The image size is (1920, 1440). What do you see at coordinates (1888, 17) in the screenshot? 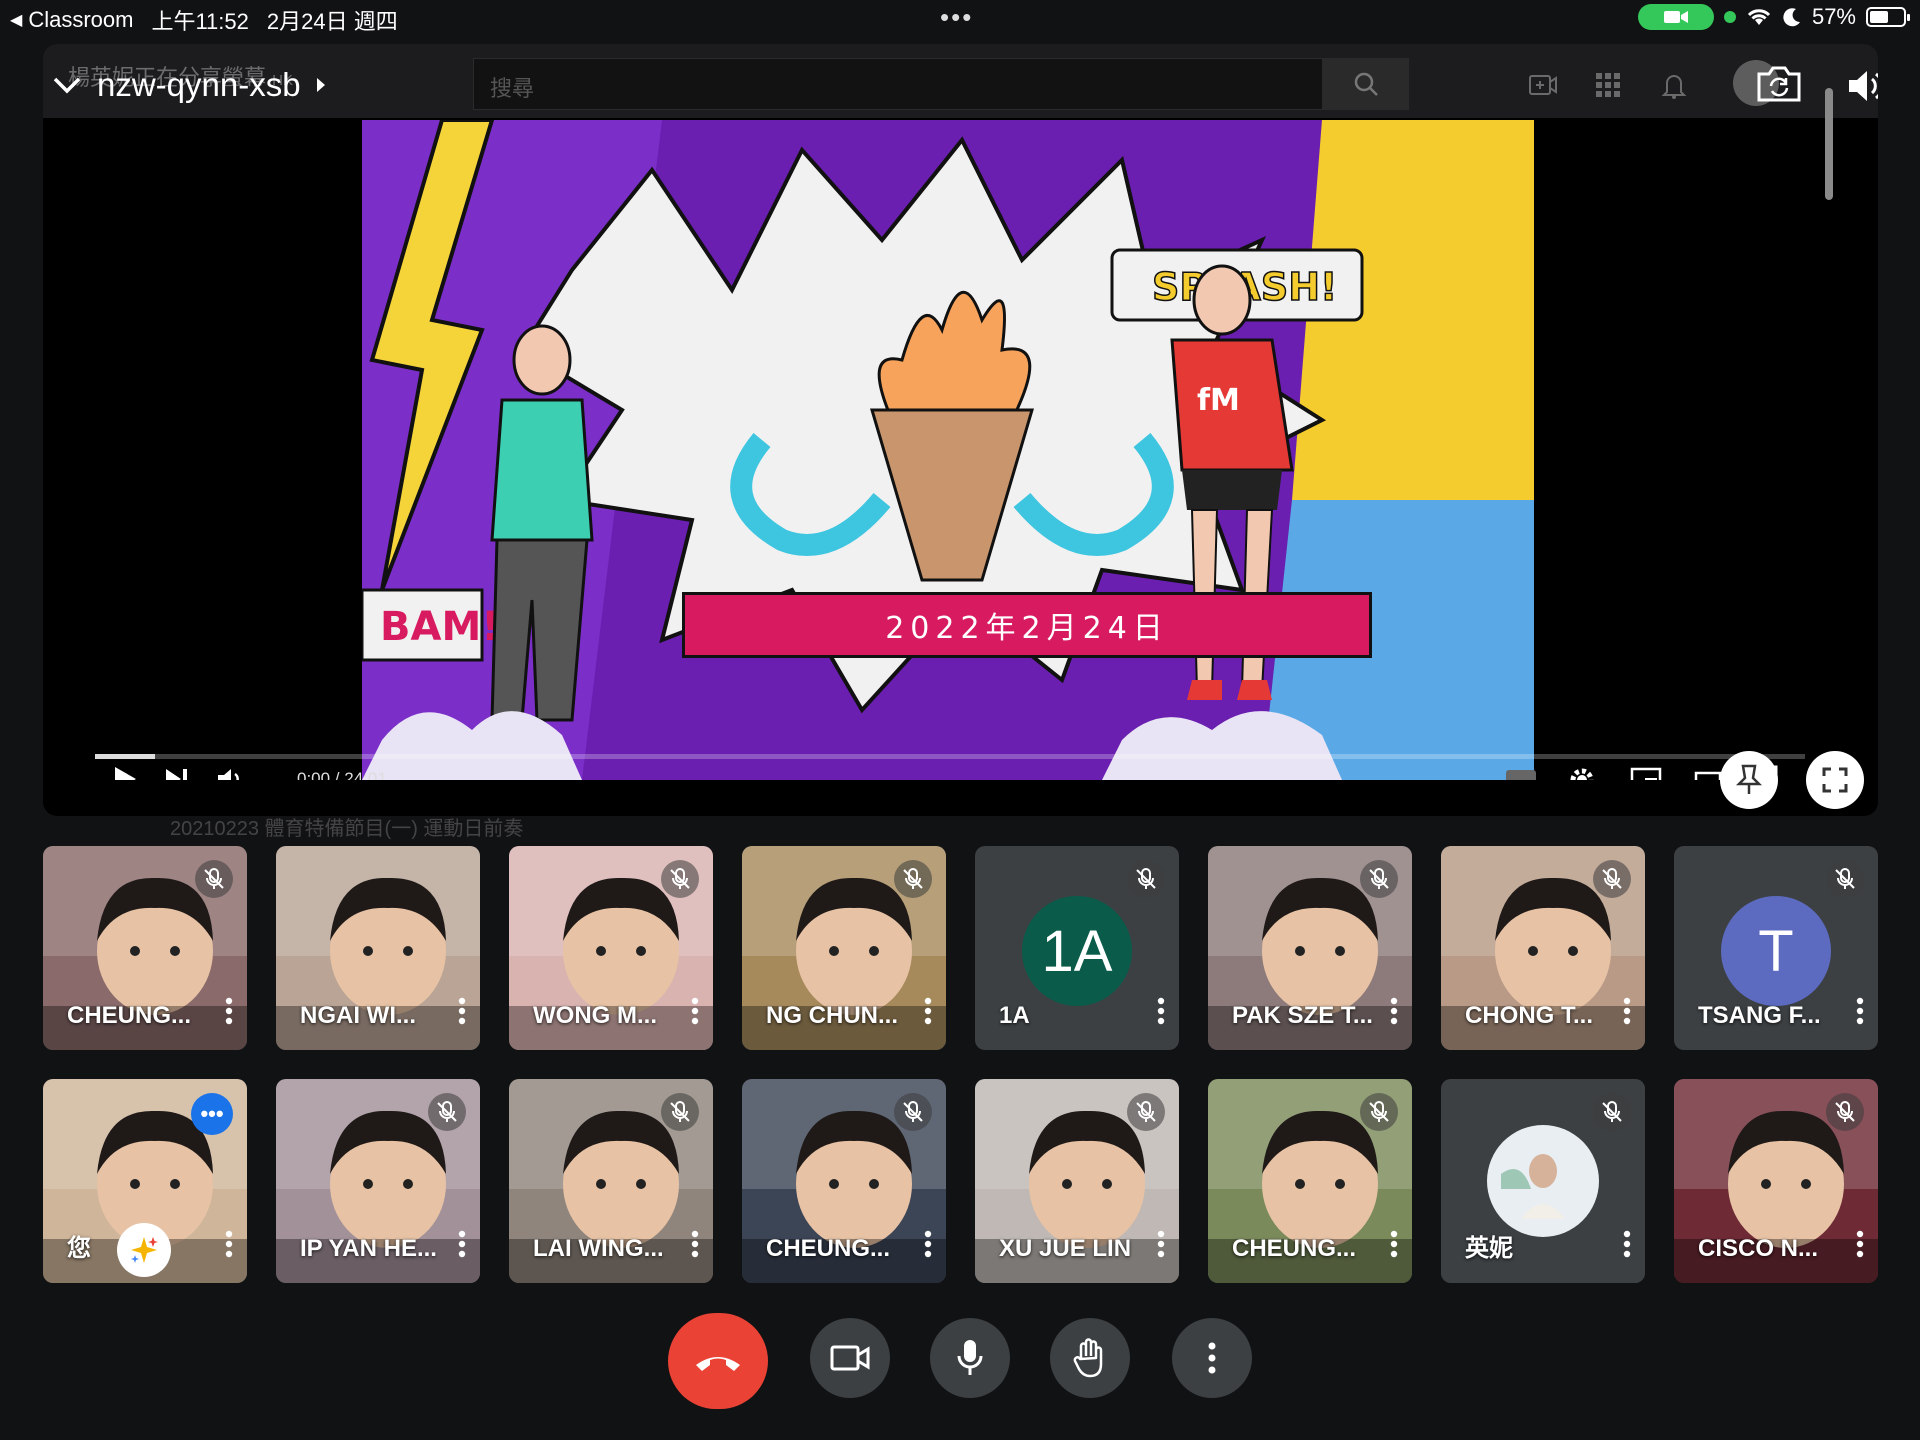
I see `battery-icon` at bounding box center [1888, 17].